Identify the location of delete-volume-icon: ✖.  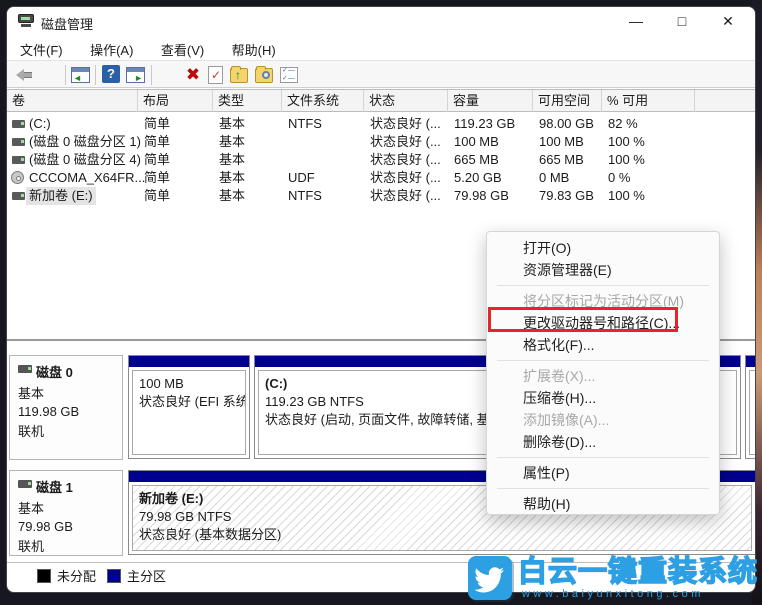
(193, 75).